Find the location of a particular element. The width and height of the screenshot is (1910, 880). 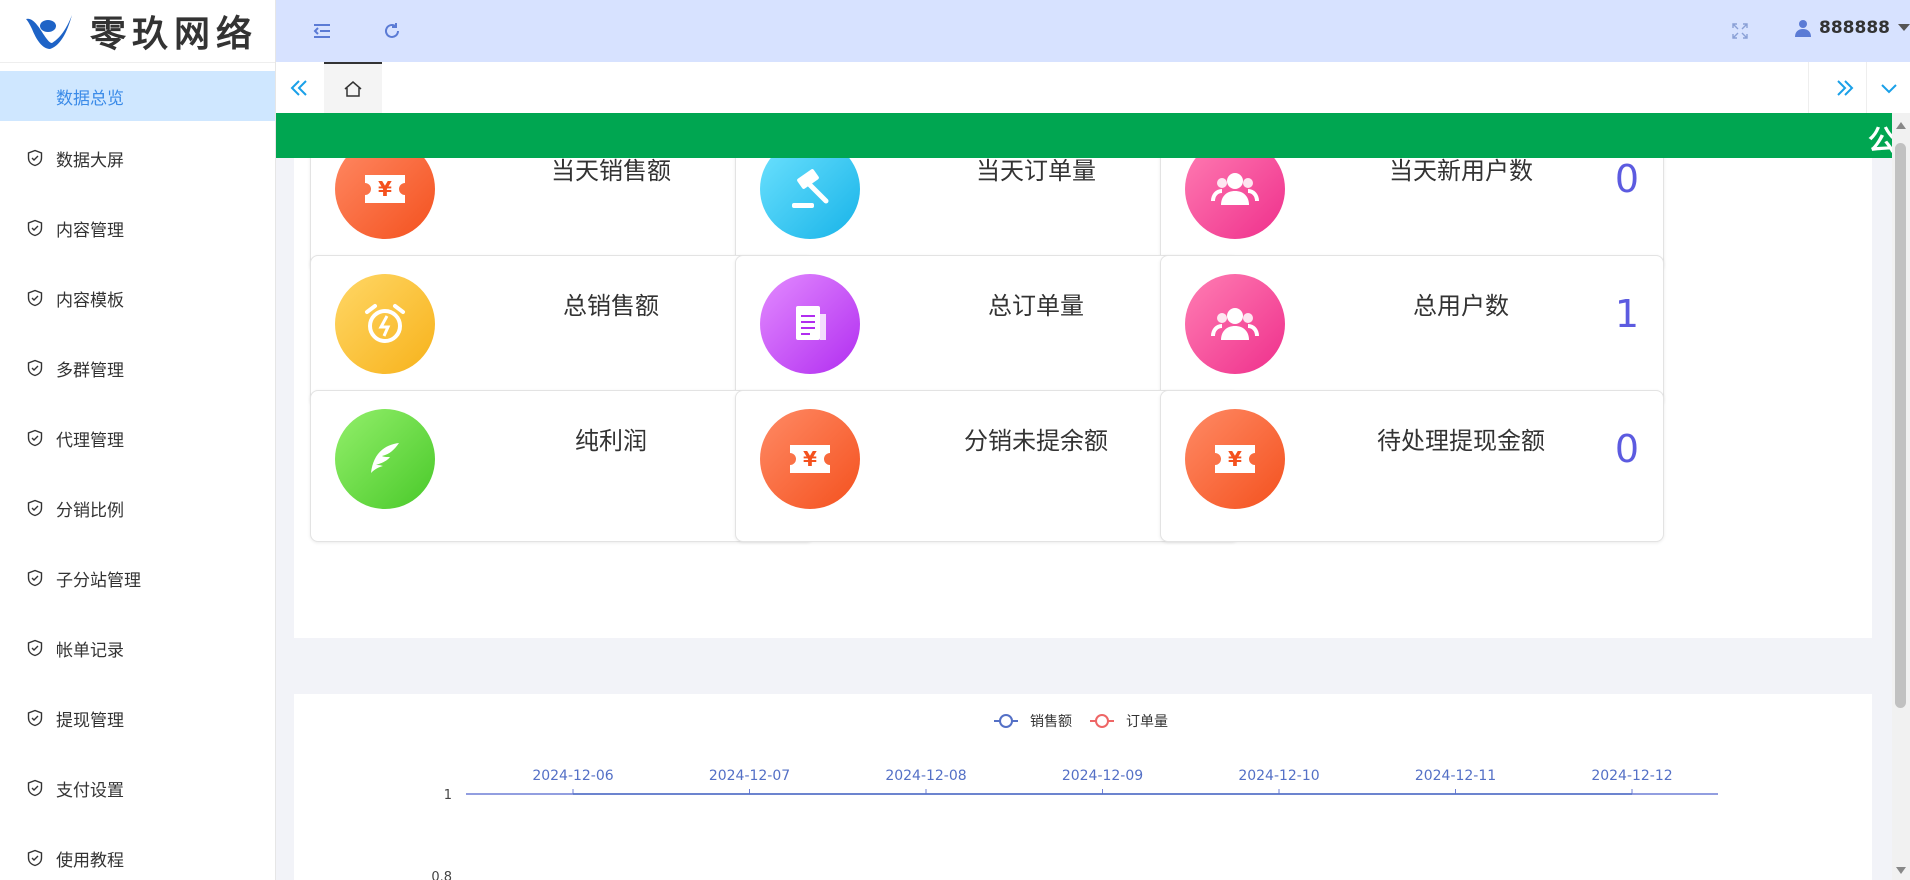

tab-home is located at coordinates (353, 88).